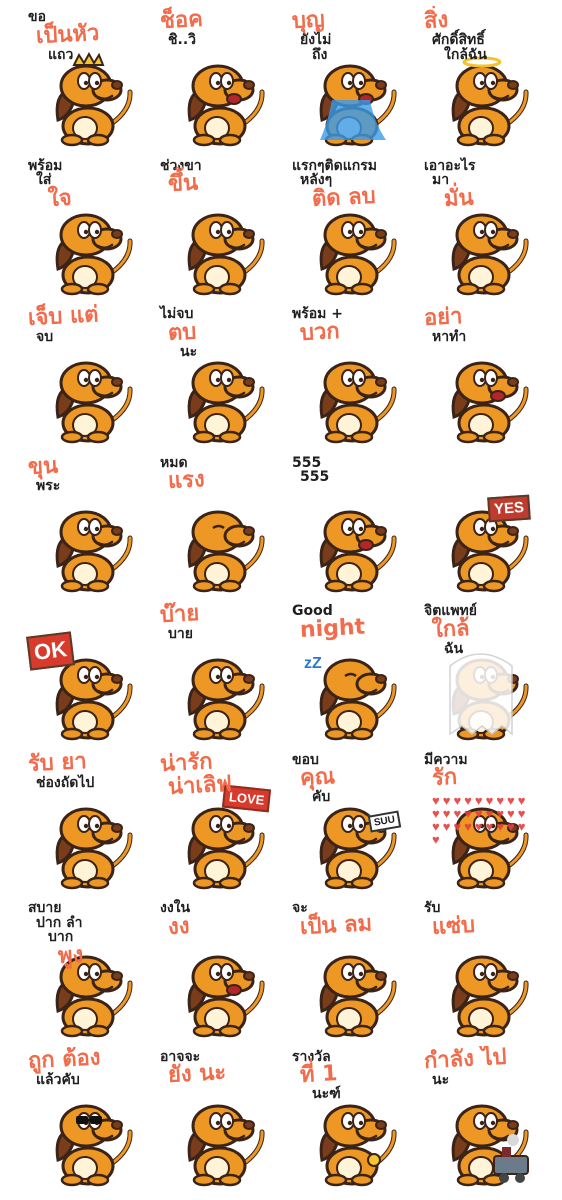  Describe the element at coordinates (43, 466) in the screenshot. I see `caption-line: ขุน` at that location.